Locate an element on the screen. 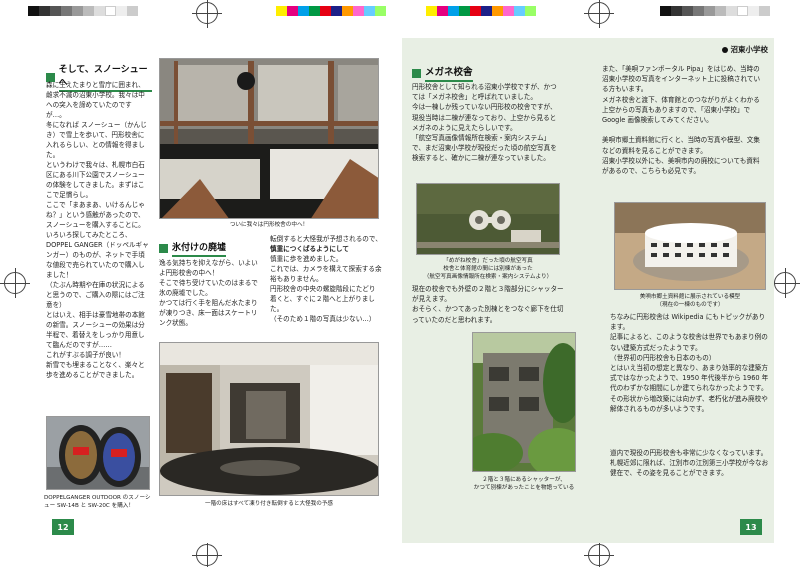  col2-text-emphasis: 慎重につくばるようにして is located at coordinates (309, 249).